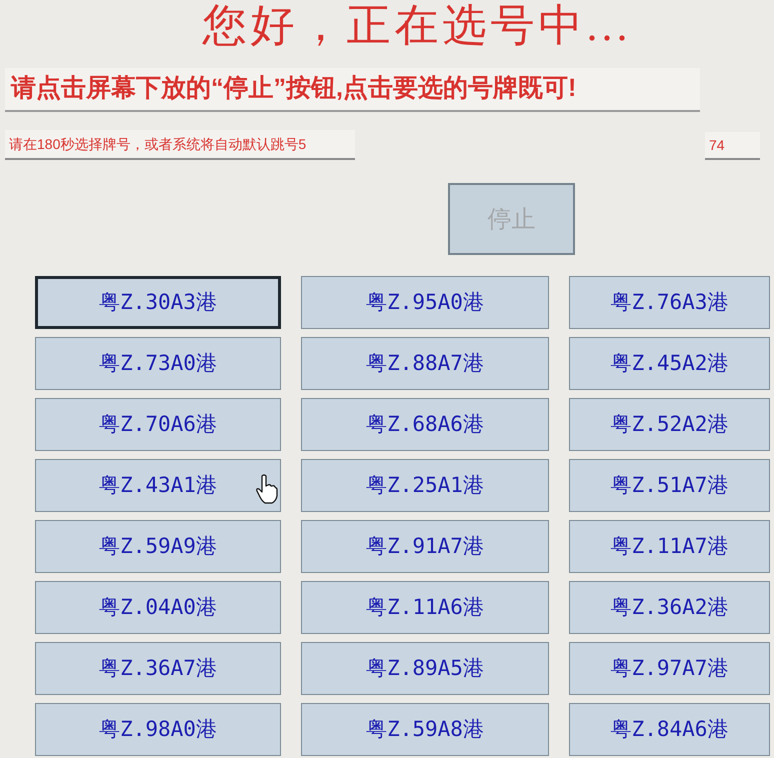 The height and width of the screenshot is (758, 774). I want to click on notice-field: 请在180秒选择牌号，或者系统将自动默认跳号5, so click(180, 145).